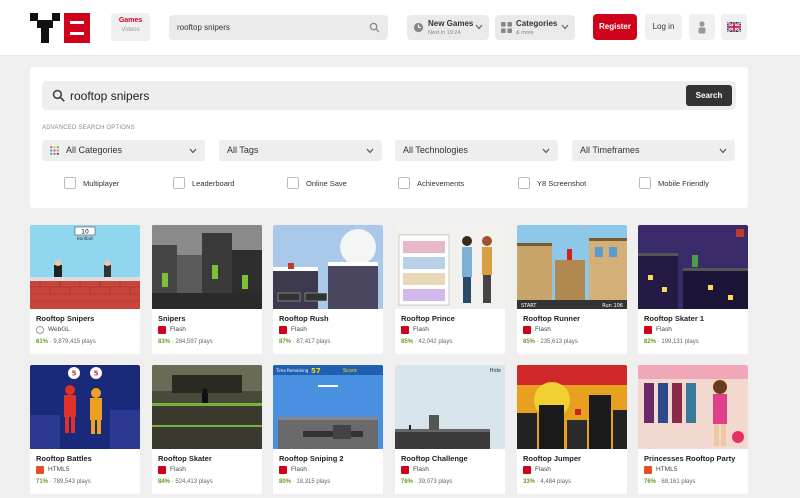 This screenshot has width=800, height=498. Describe the element at coordinates (328, 407) in the screenshot. I see `game-thumbnail: Time Remaining 57 Score` at that location.